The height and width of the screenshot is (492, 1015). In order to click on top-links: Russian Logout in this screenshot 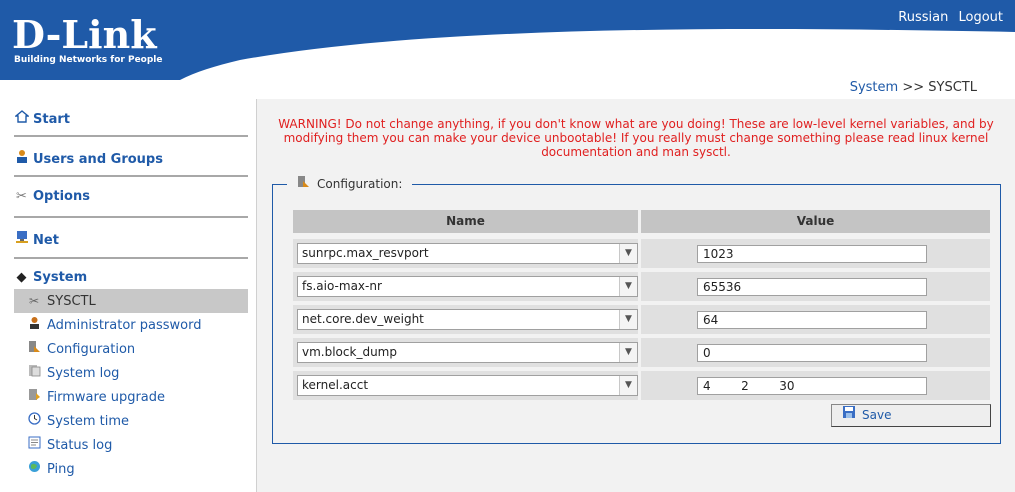, I will do `click(947, 17)`.